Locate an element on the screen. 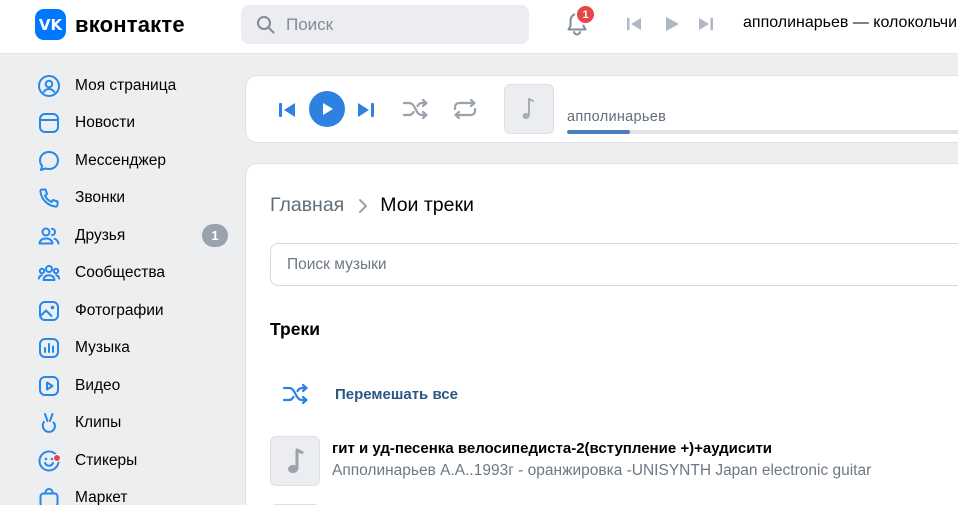 This screenshot has height=505, width=958. sidebar-item-photos: Фотографии is located at coordinates (136, 311).